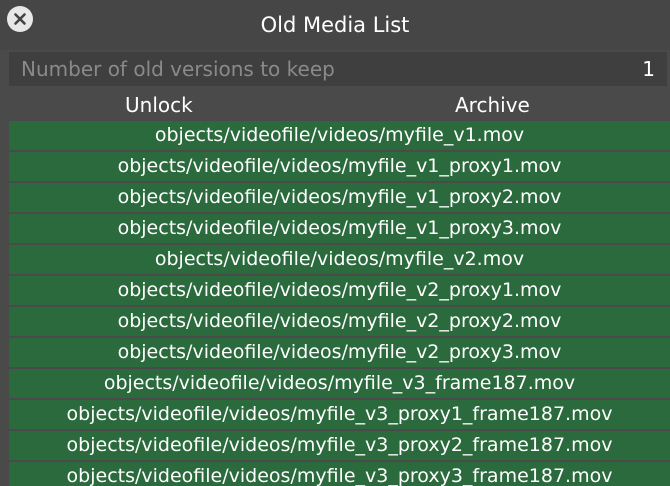 This screenshot has height=486, width=670. Describe the element at coordinates (613, 69) in the screenshot. I see `versions-to-keep-field: 1` at that location.